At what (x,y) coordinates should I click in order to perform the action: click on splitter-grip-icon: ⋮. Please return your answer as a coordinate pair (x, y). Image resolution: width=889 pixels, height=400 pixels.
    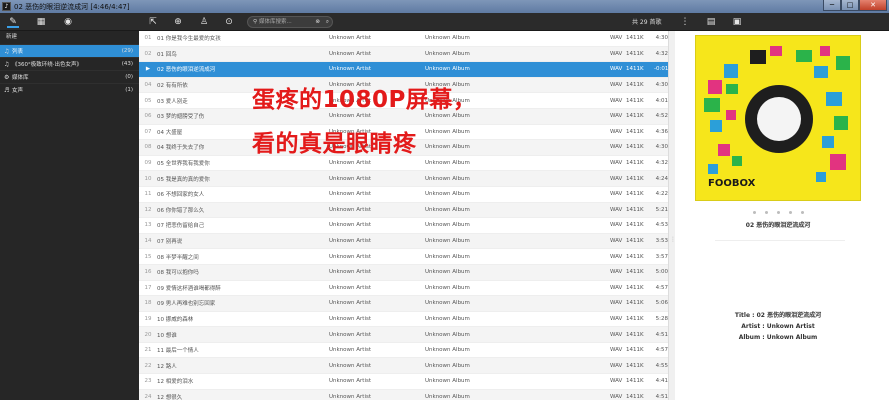
    Looking at the image, I should click on (673, 241).